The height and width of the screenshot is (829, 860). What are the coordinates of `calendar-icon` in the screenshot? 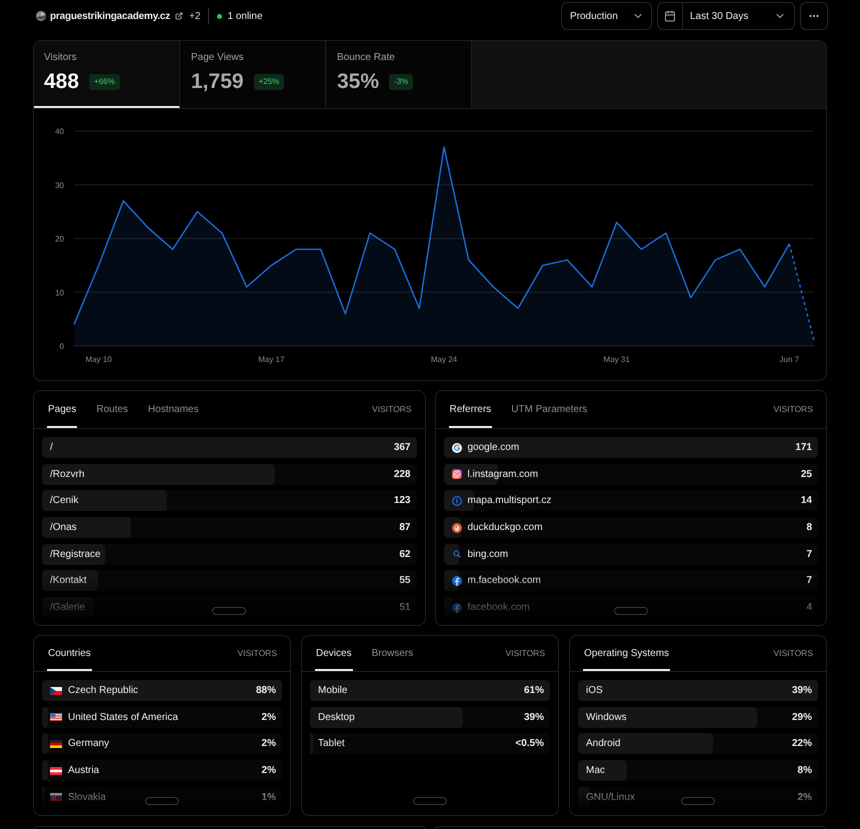 It's located at (670, 16).